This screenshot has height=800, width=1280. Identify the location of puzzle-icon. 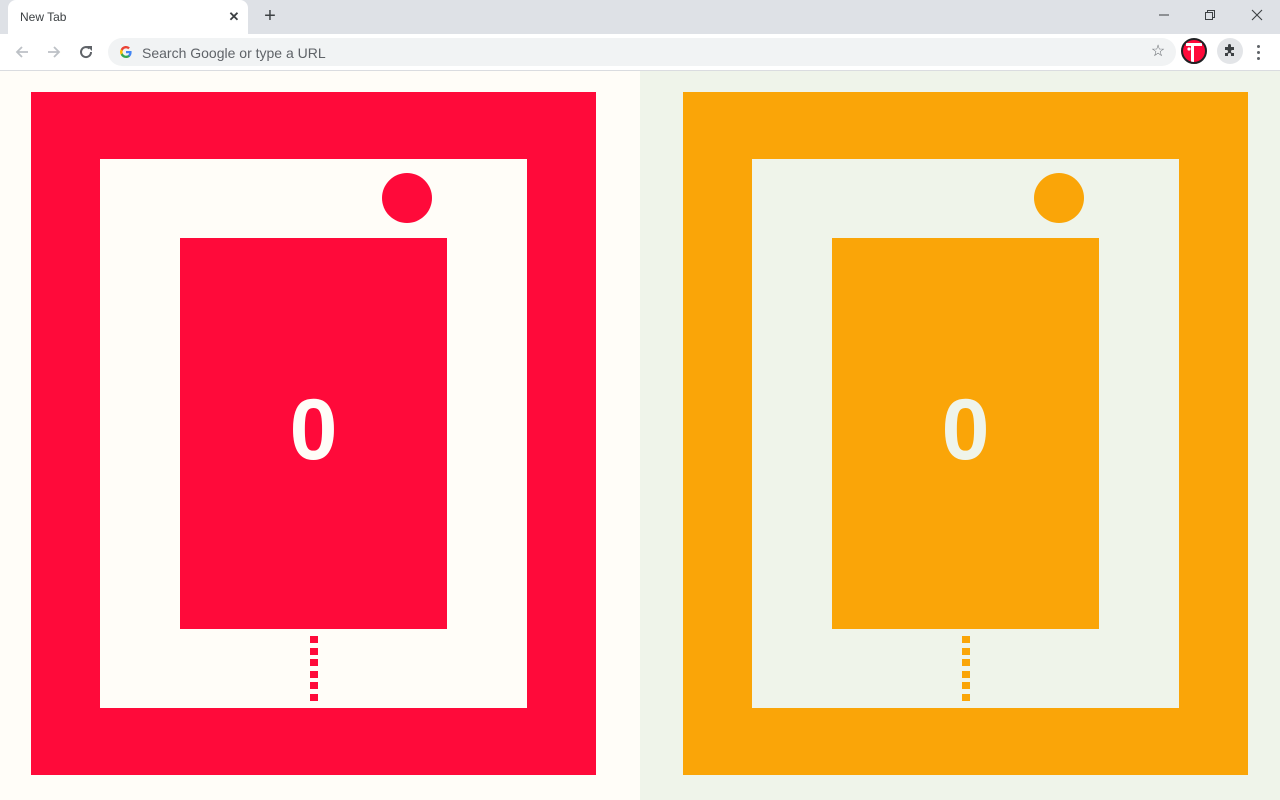
(1229, 50).